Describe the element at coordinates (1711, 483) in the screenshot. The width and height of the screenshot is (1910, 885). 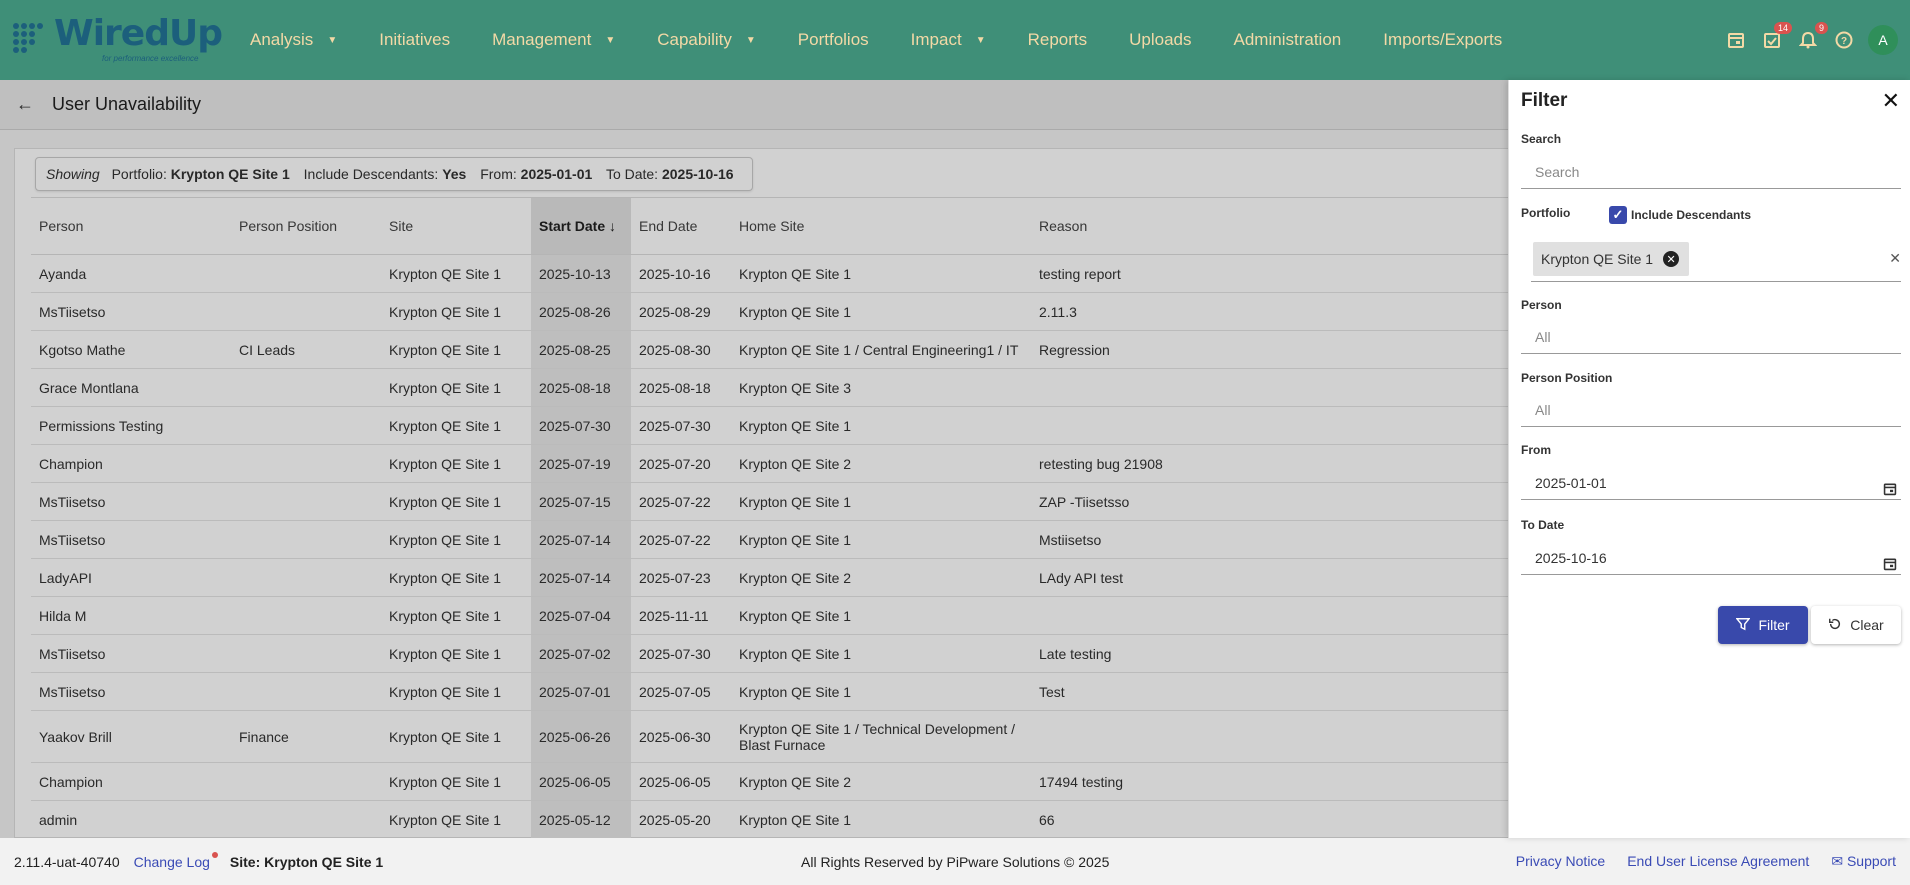
I see `from-date-input: 2025-01-01` at that location.